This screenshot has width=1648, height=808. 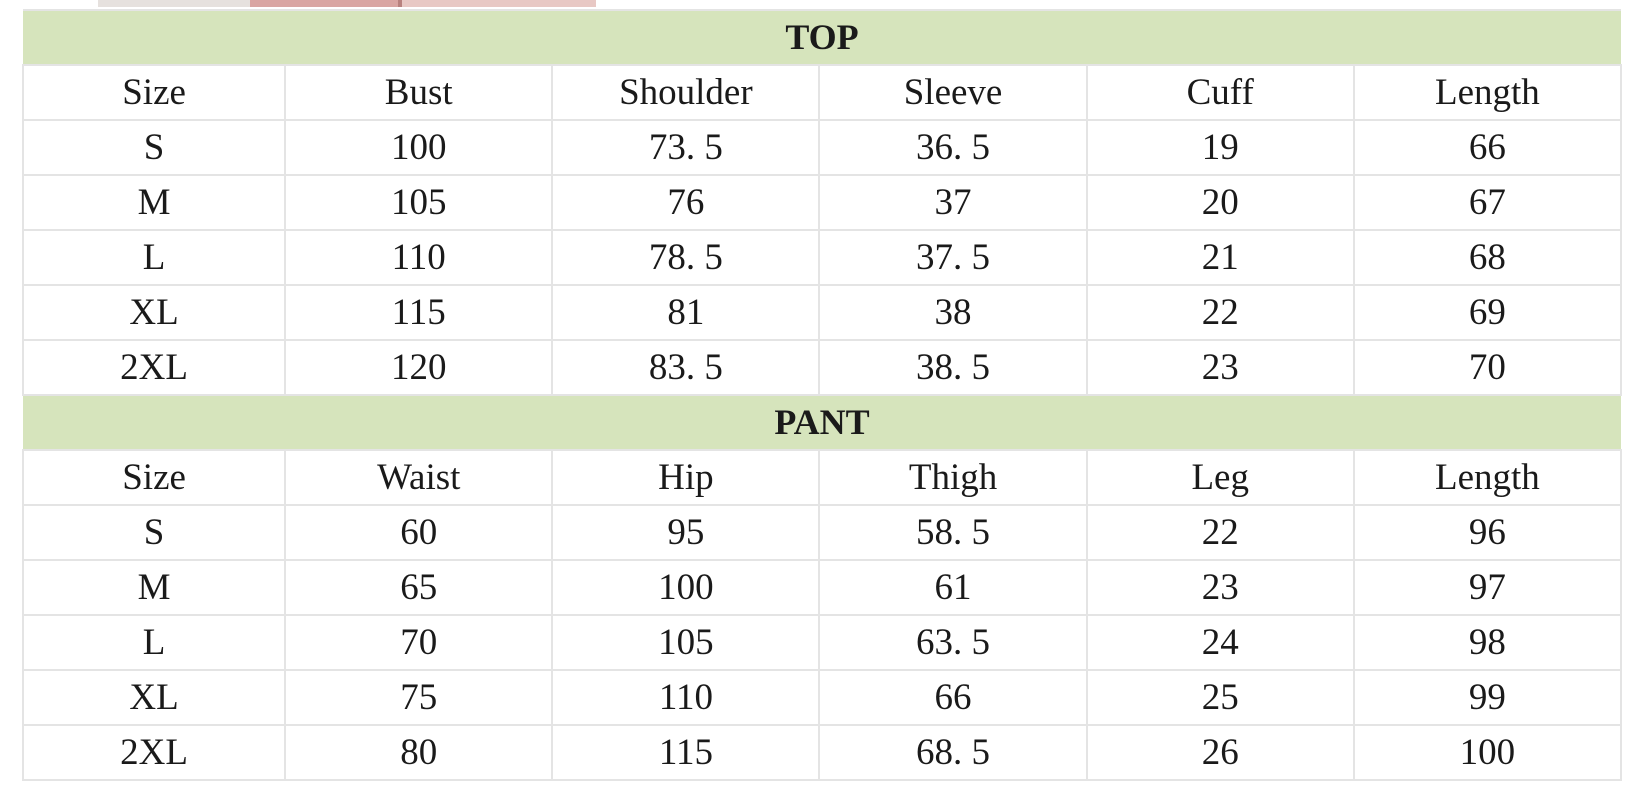 What do you see at coordinates (419, 642) in the screenshot?
I see `pant-measurement-cell: 70` at bounding box center [419, 642].